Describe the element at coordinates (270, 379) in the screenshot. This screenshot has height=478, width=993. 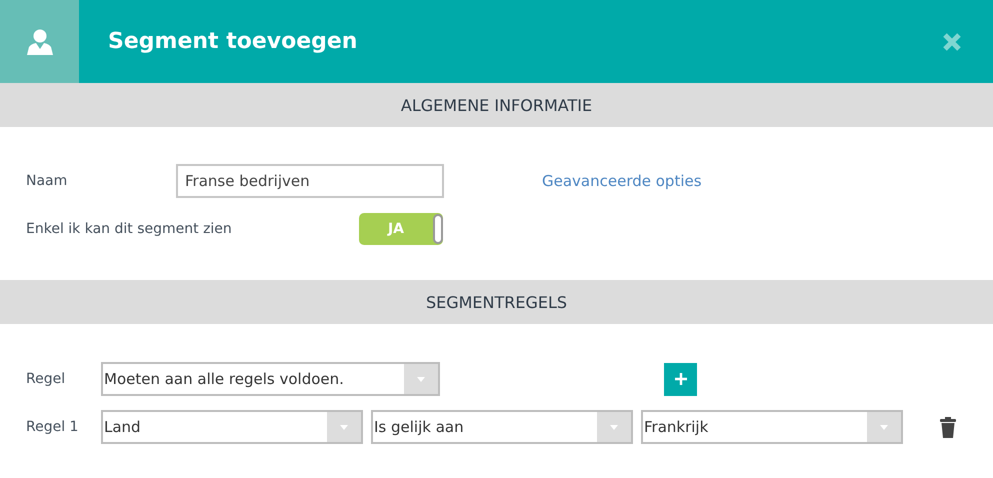
I see `match-select: Moeten aan alle regels voldoen.` at that location.